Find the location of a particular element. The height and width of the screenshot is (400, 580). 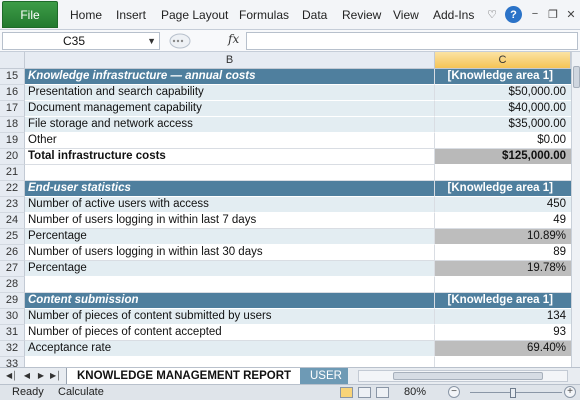

cell-c: $125,000.00 is located at coordinates (503, 157).